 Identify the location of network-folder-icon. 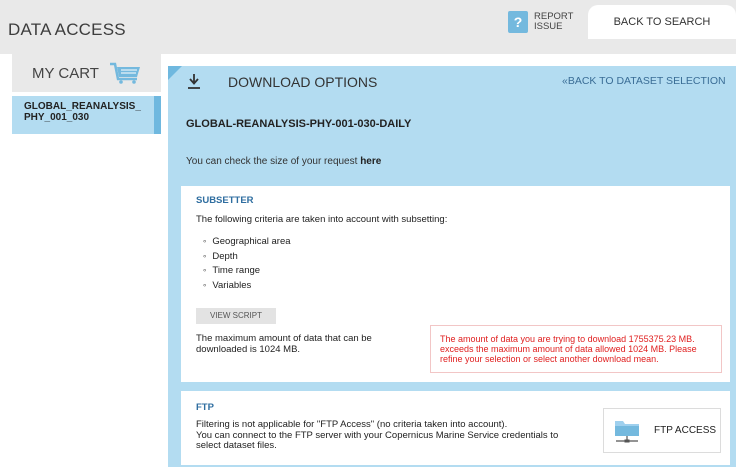
(627, 431).